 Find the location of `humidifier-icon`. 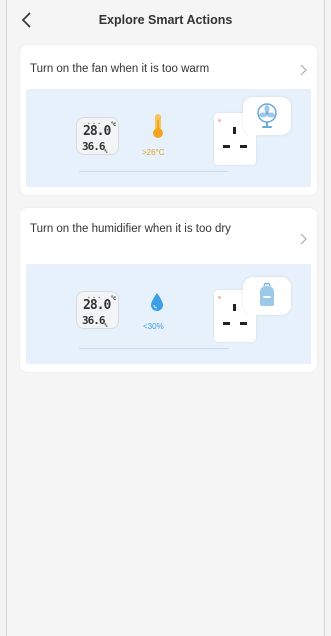

humidifier-icon is located at coordinates (267, 294).